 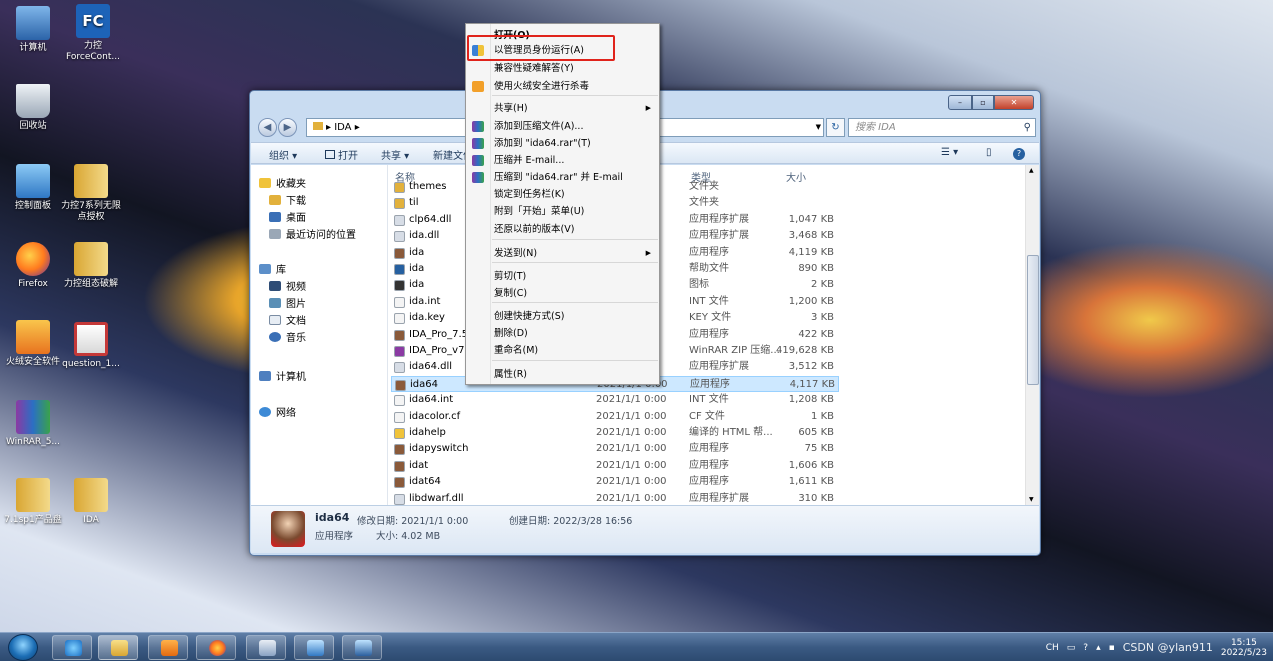 I want to click on back-button: ◀, so click(x=267, y=127).